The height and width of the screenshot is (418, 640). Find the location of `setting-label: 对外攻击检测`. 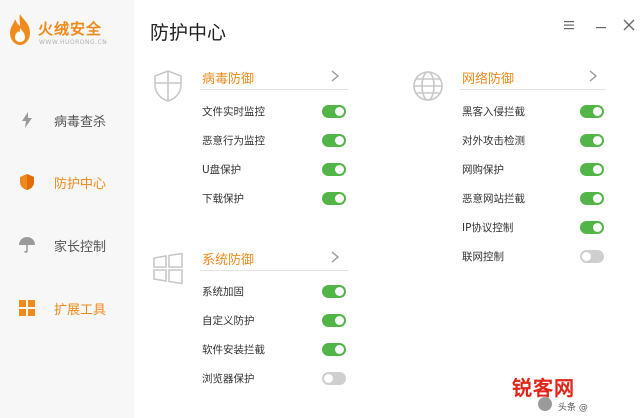

setting-label: 对外攻击检测 is located at coordinates (493, 141).